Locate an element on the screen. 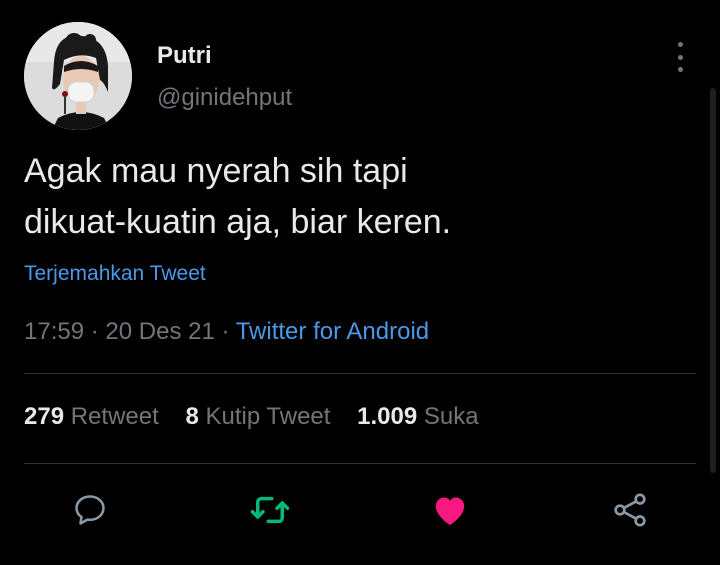 The width and height of the screenshot is (720, 565). more-options-icon is located at coordinates (680, 57).